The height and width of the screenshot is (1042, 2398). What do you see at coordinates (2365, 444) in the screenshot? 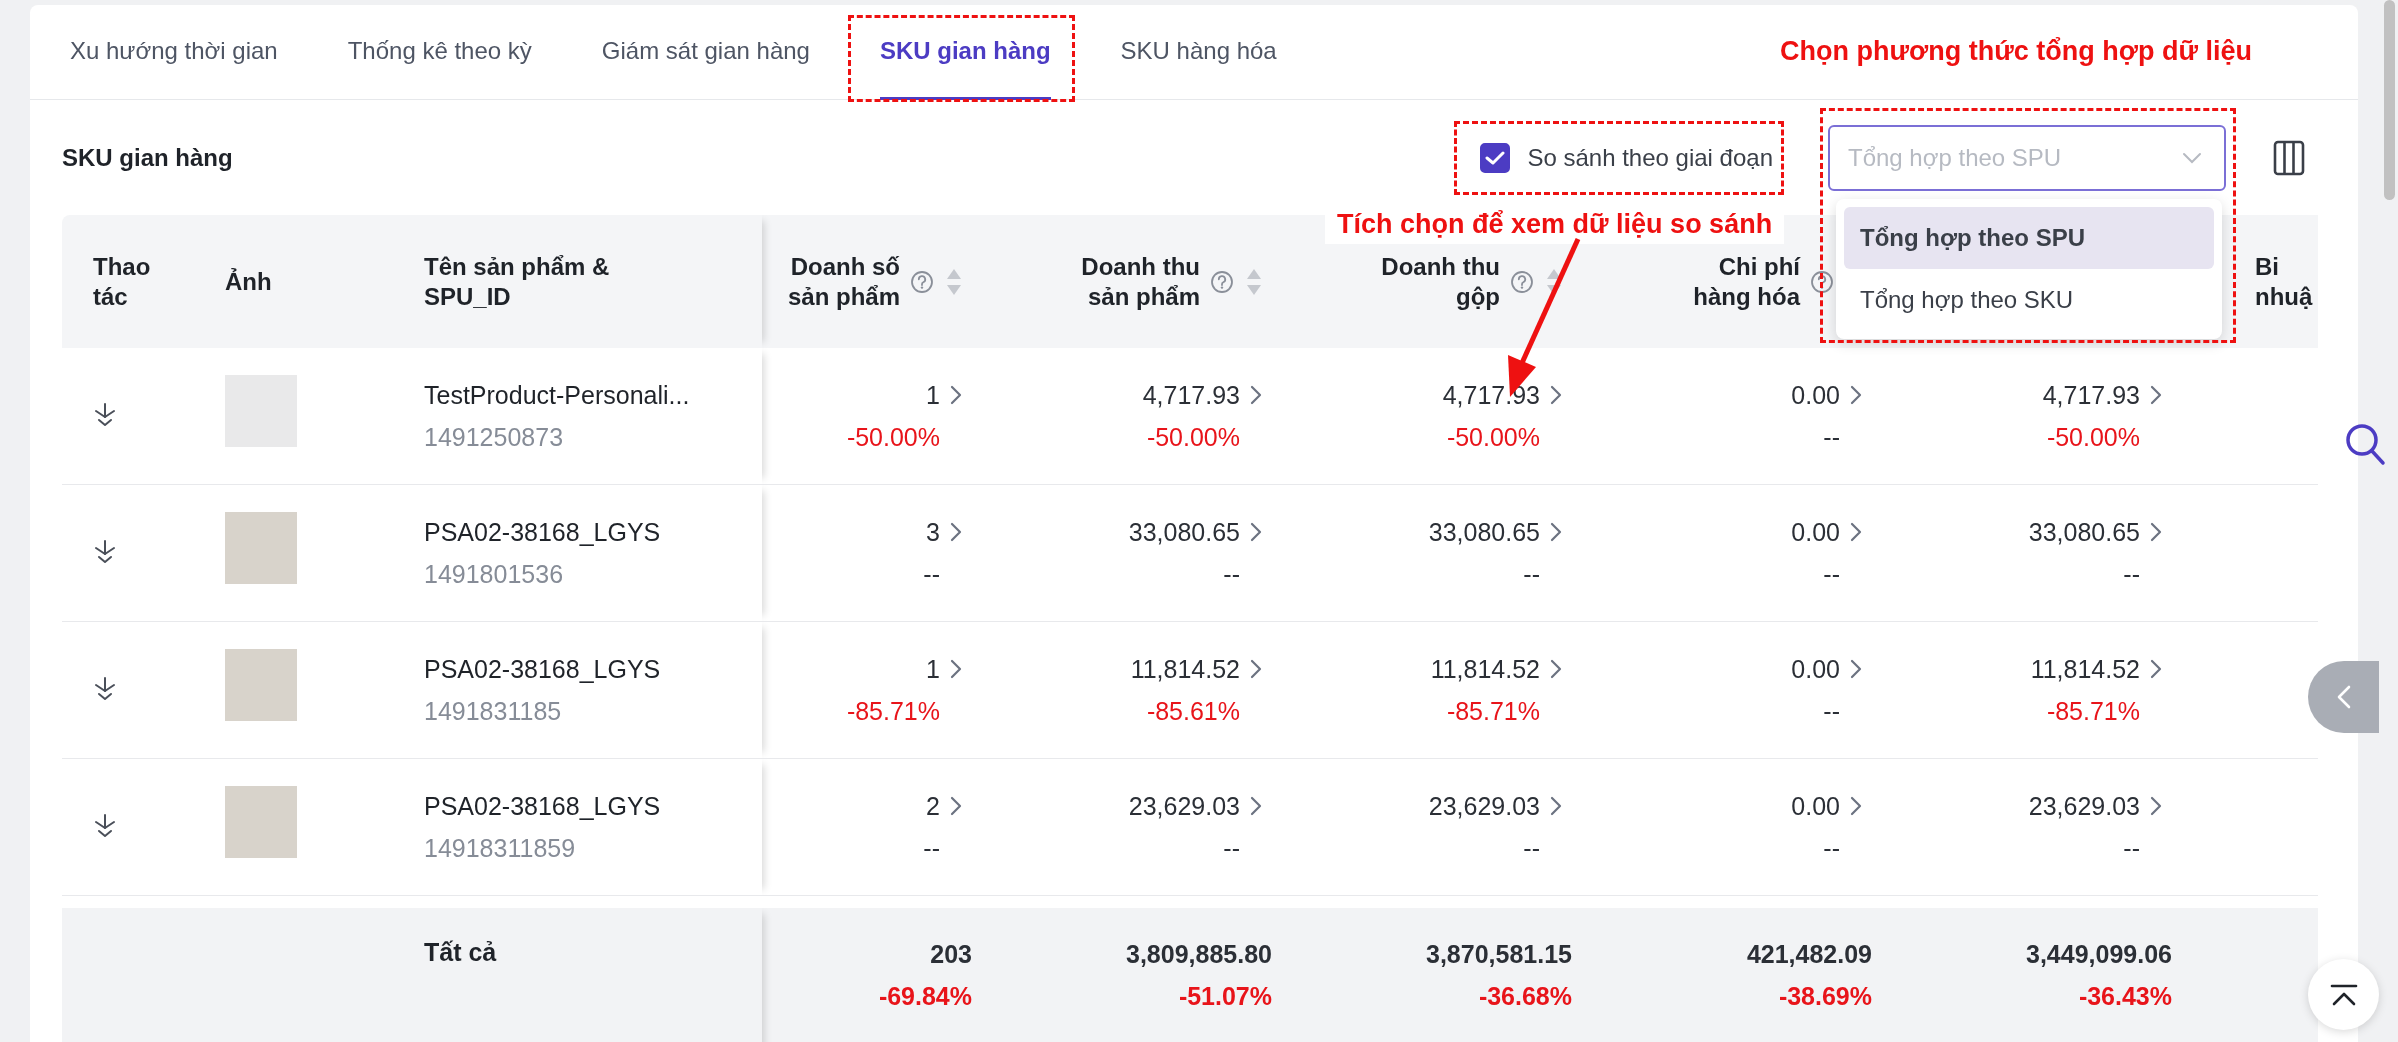
I see `search-icon` at bounding box center [2365, 444].